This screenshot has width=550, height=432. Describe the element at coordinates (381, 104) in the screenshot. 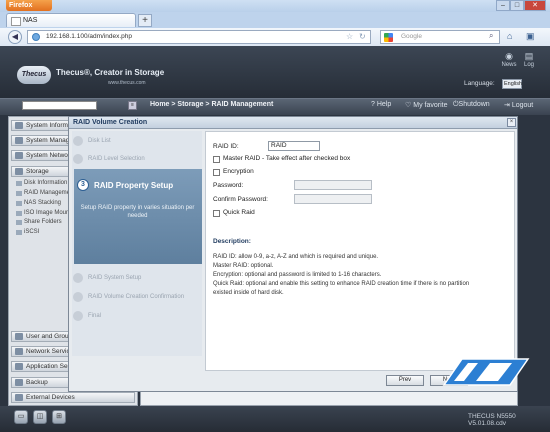

I see `help-button: ? Help` at that location.